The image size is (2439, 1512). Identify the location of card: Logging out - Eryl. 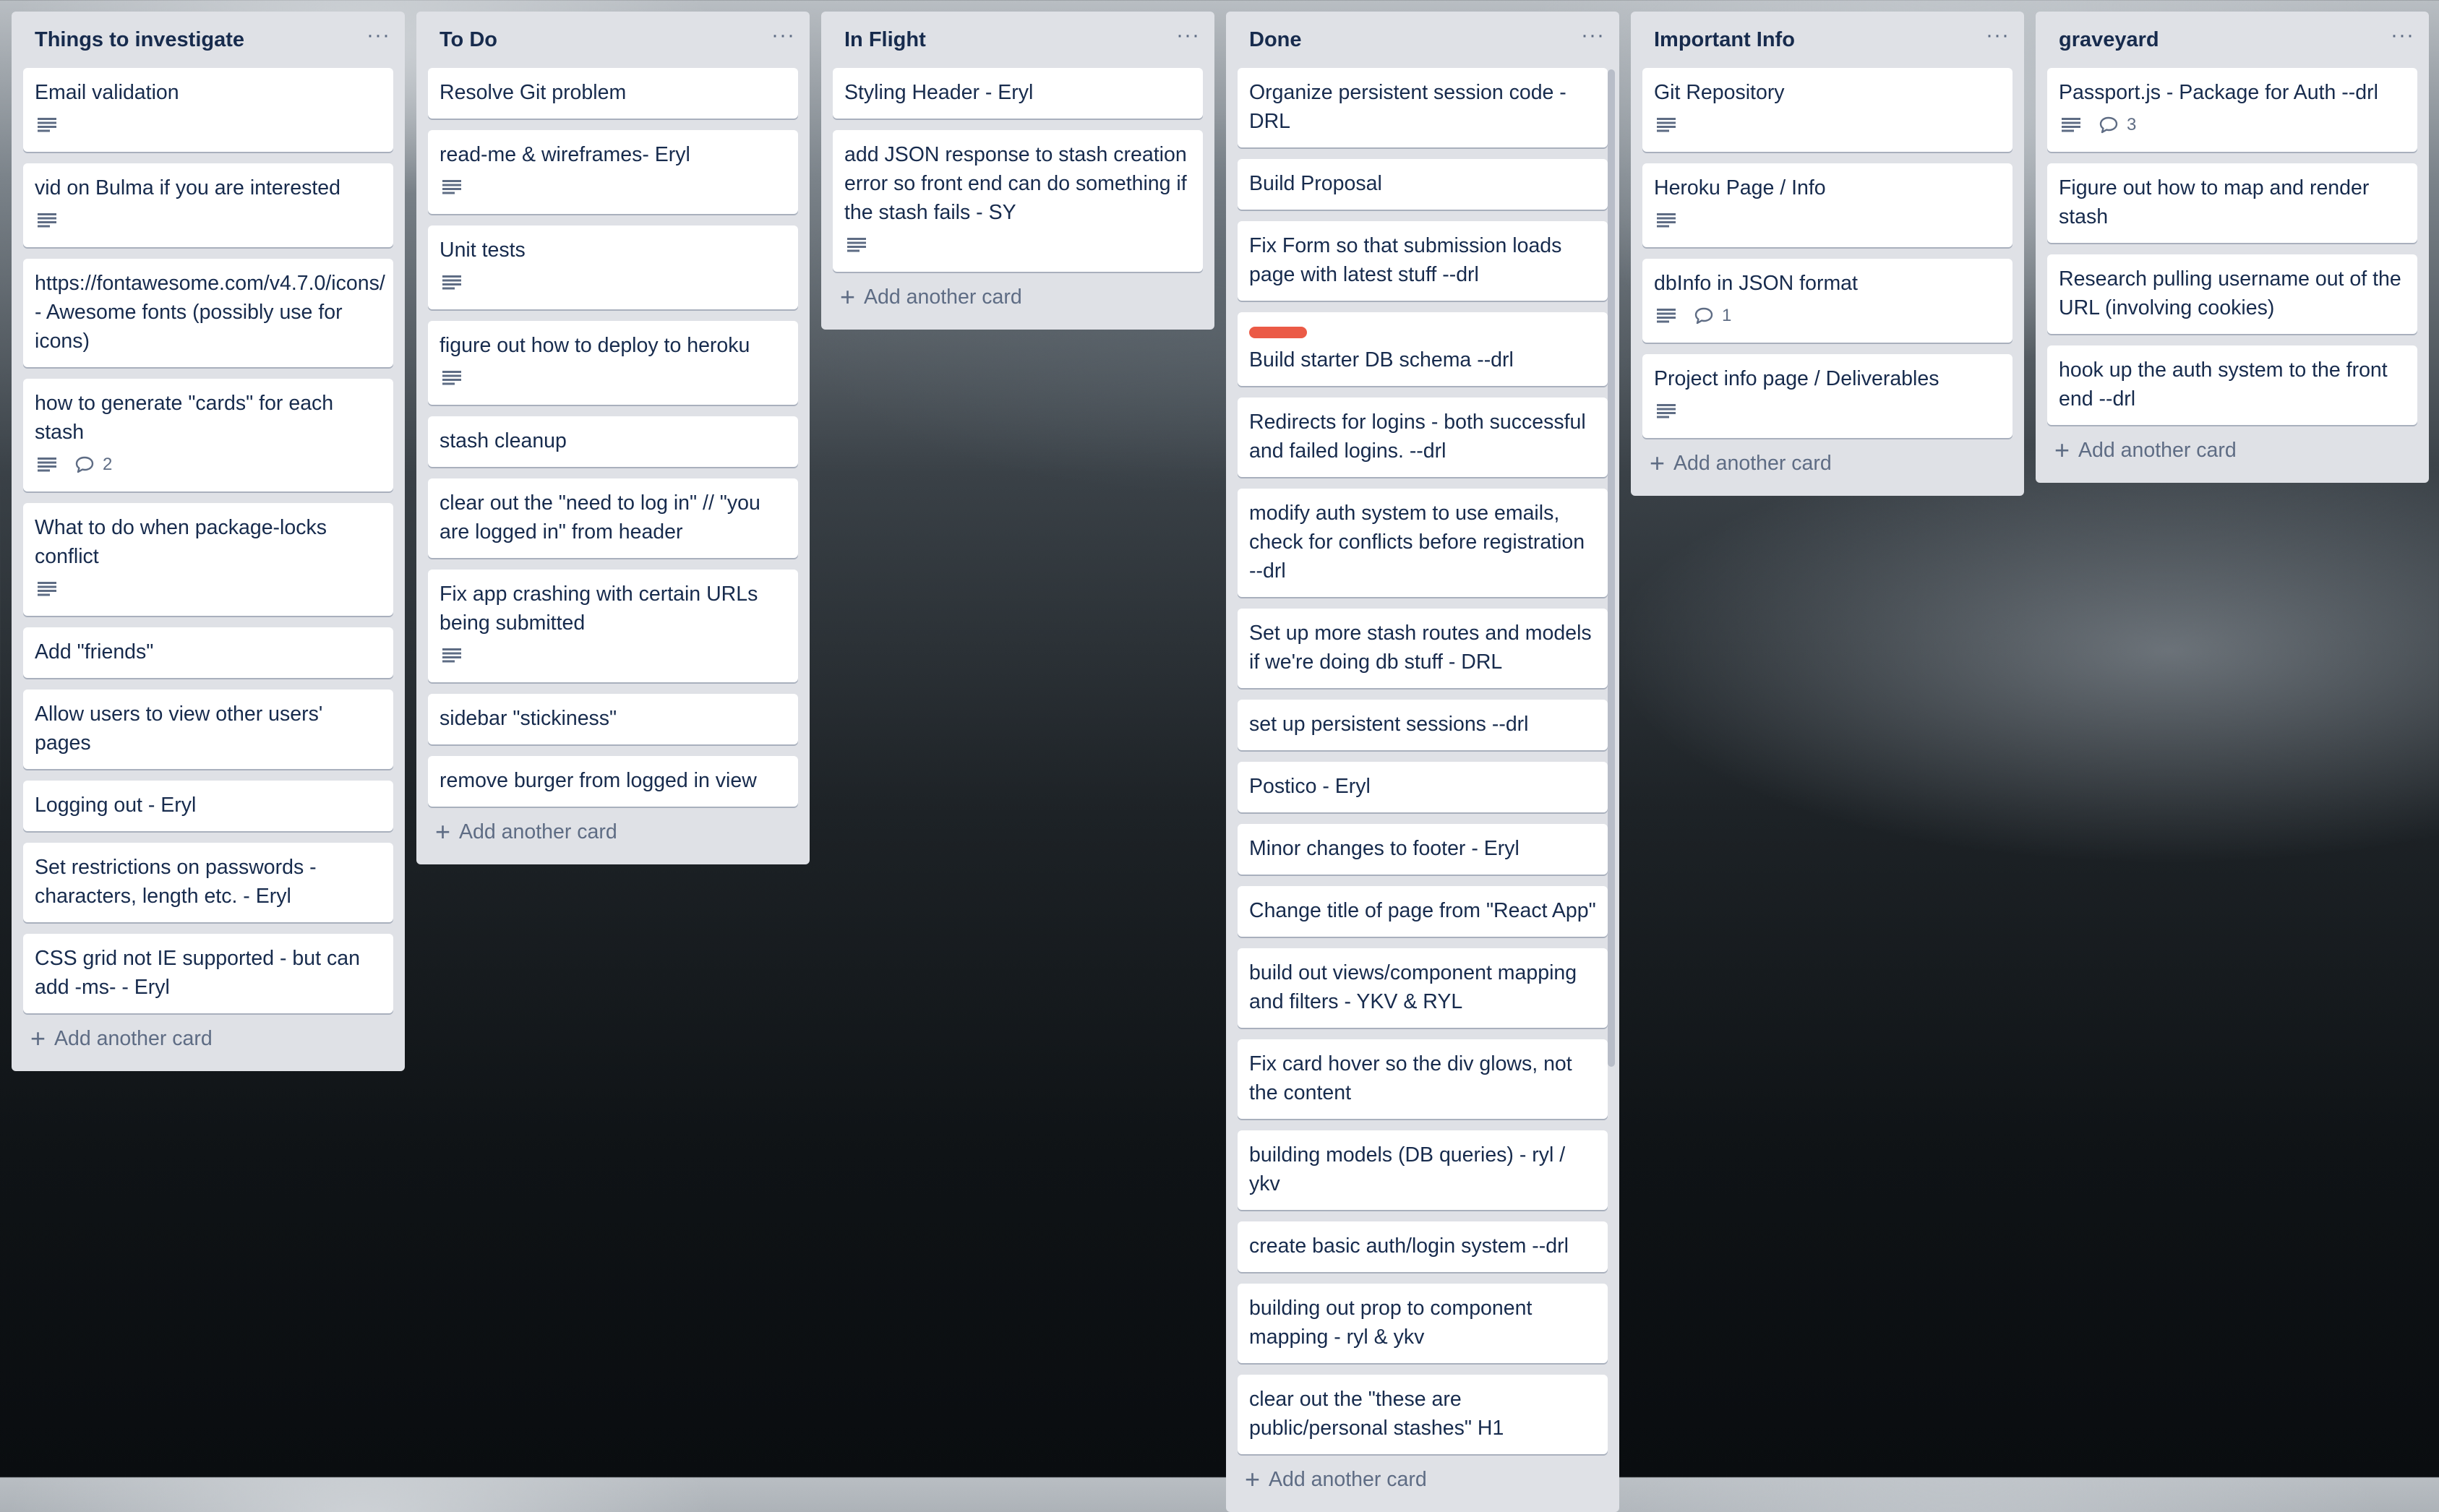
(208, 806).